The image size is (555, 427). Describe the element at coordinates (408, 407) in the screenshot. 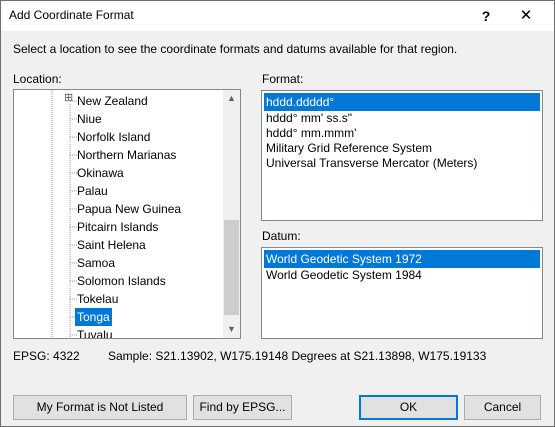

I see `ok-button: OK` at that location.